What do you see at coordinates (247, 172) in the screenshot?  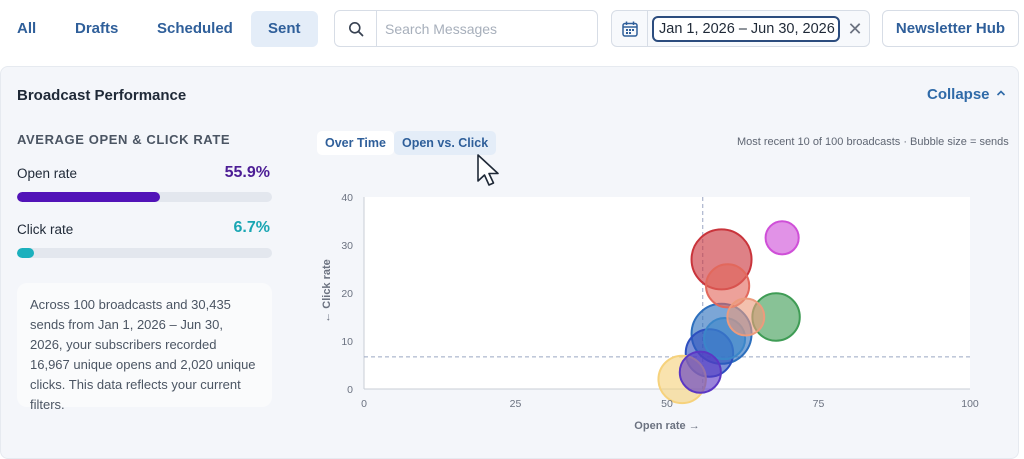 I see `open-rate-value: 55.9%` at bounding box center [247, 172].